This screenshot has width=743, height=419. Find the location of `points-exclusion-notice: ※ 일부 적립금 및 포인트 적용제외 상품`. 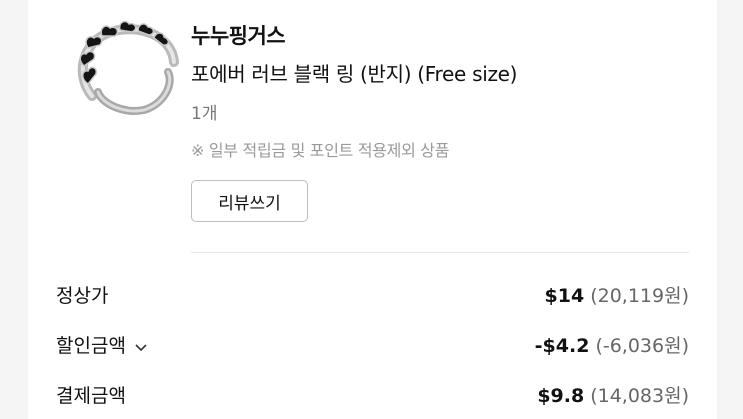

points-exclusion-notice: ※ 일부 적립금 및 포인트 적용제외 상품 is located at coordinates (320, 150).